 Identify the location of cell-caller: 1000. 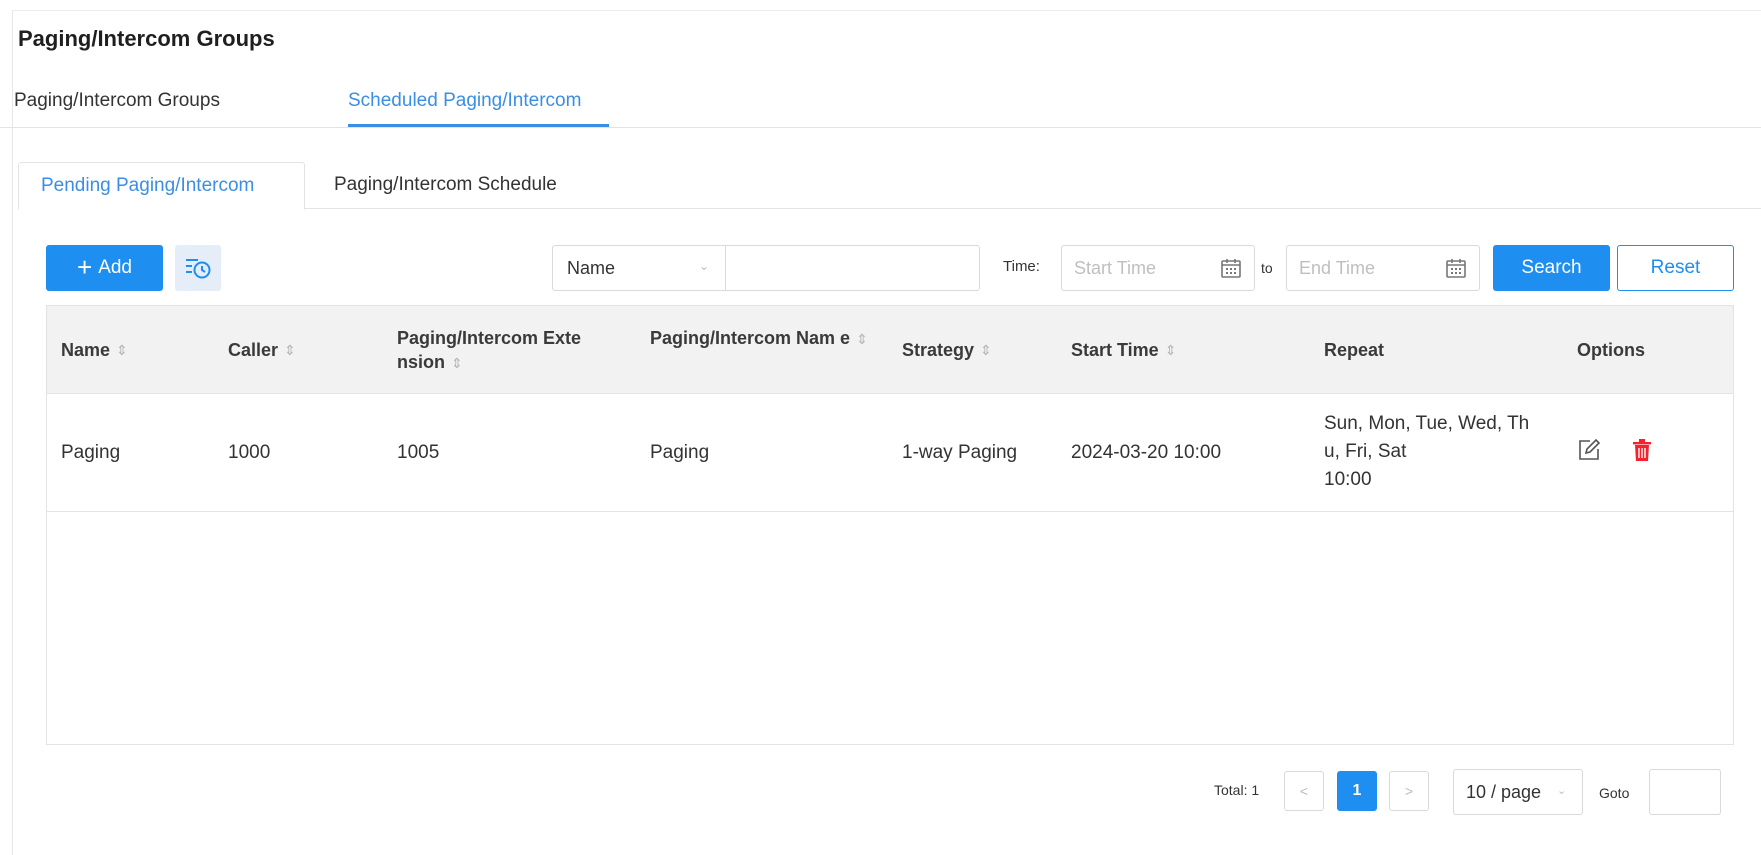
(249, 452).